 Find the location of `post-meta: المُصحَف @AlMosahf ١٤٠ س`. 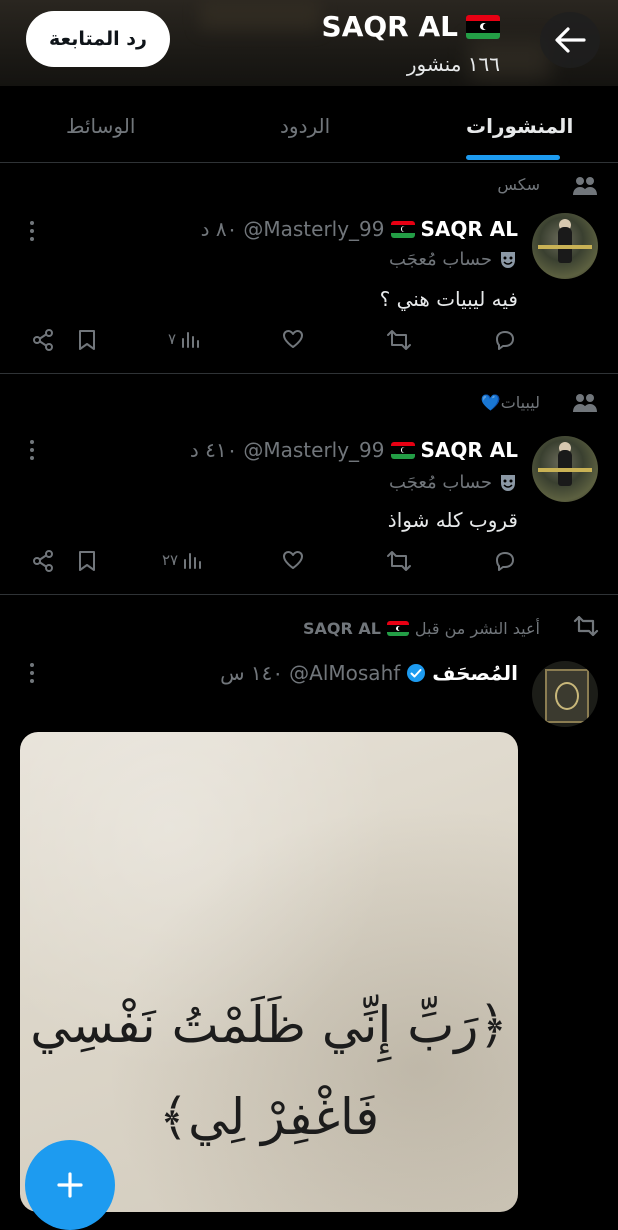

post-meta: المُصحَف @AlMosahf ١٤٠ س is located at coordinates (369, 673).